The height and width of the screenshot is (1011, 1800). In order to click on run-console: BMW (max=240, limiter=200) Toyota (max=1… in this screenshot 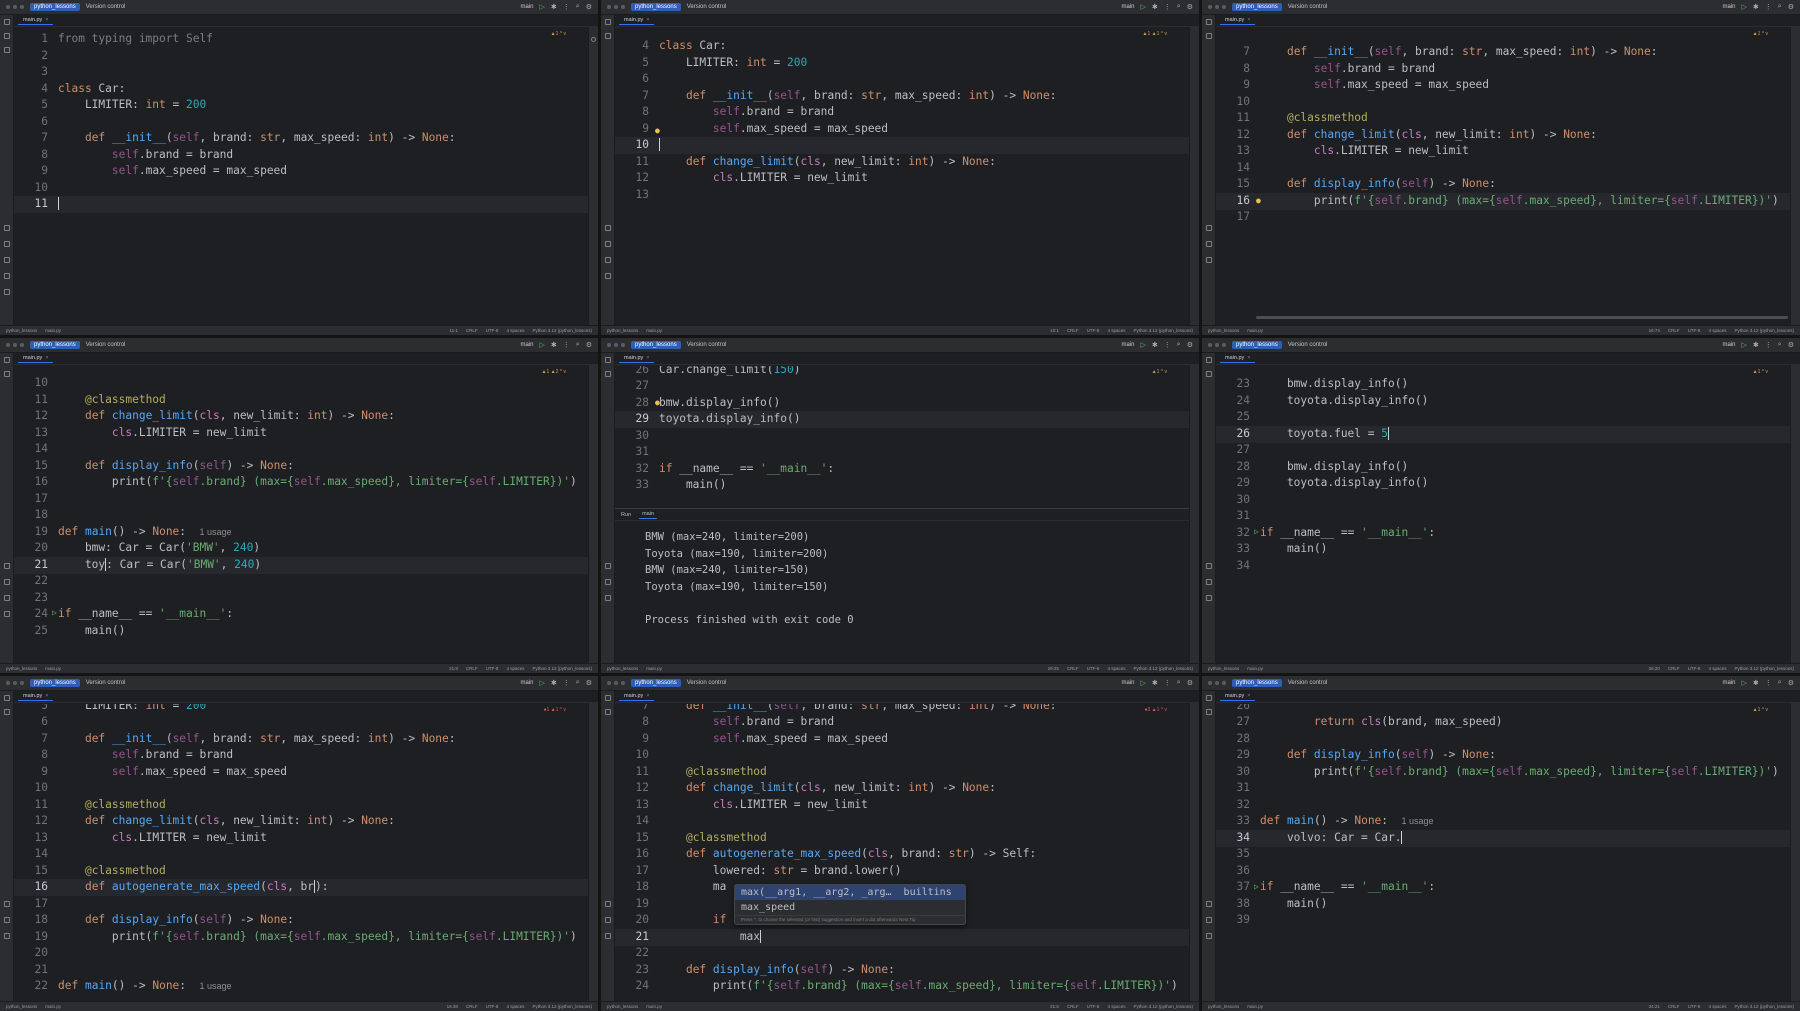, I will do `click(902, 593)`.